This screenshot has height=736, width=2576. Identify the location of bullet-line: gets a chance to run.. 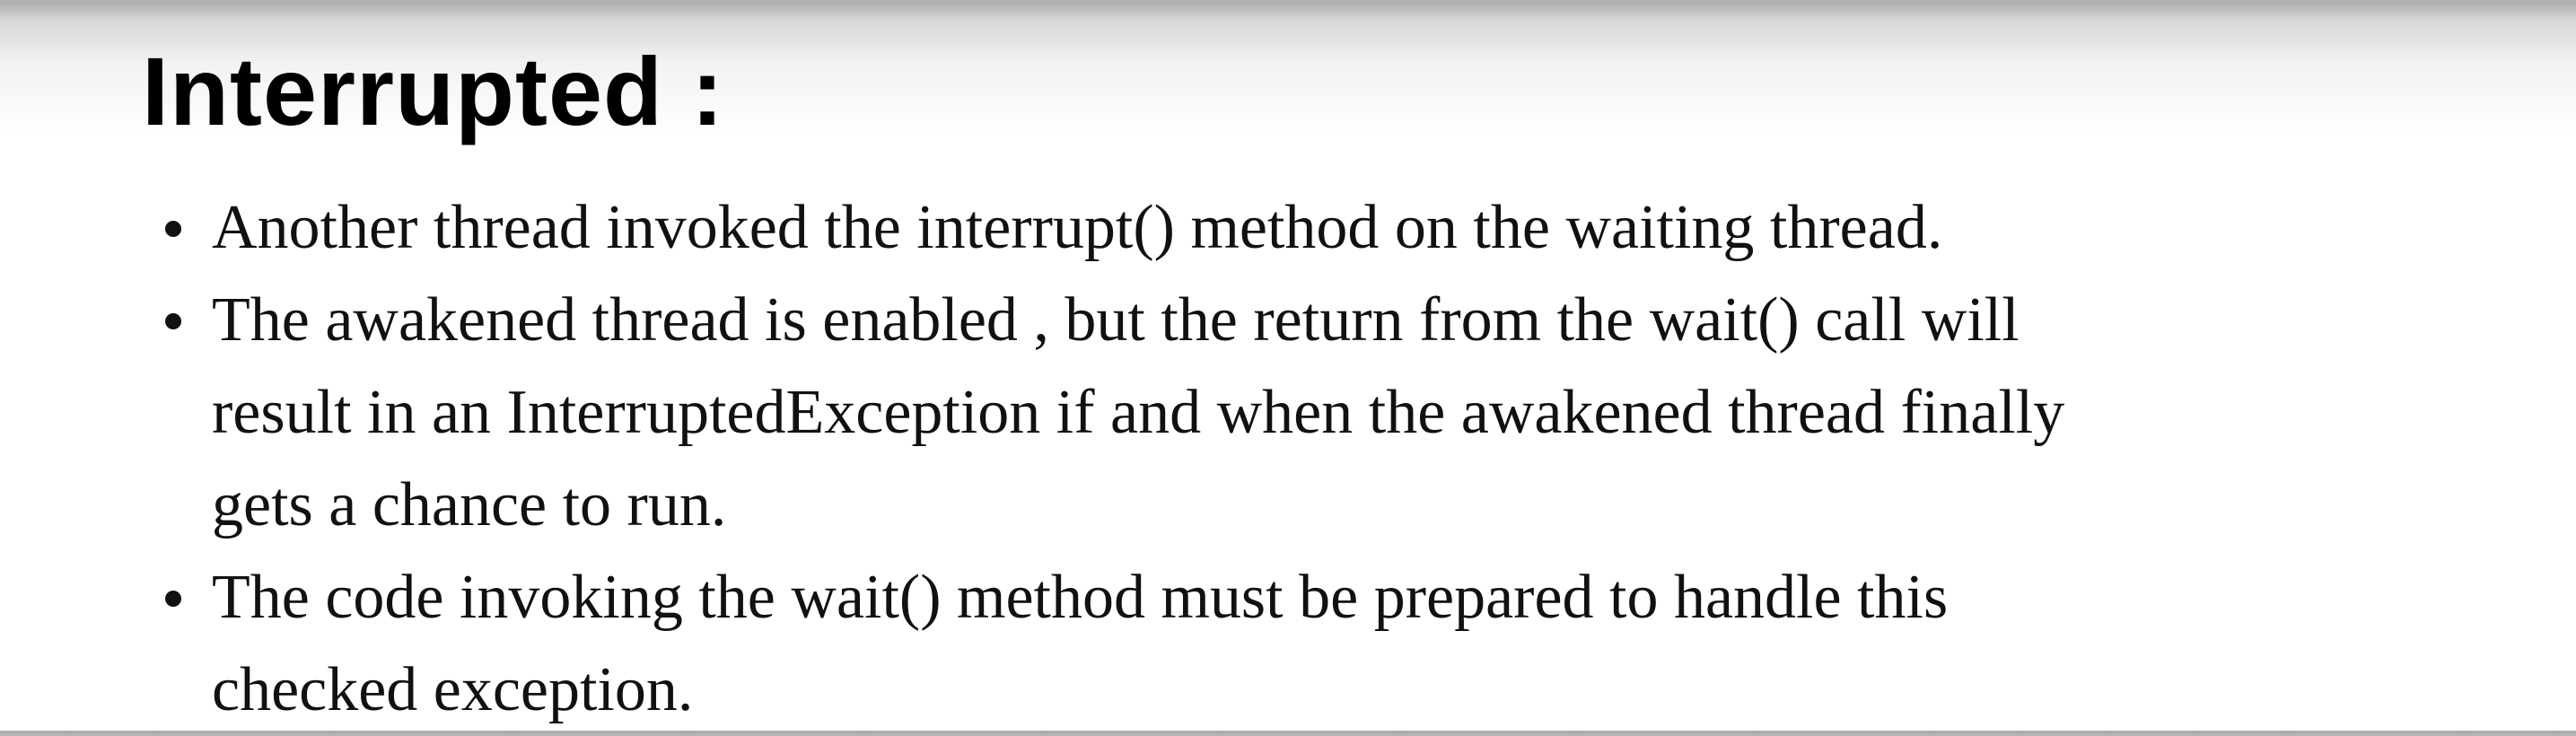
(469, 504).